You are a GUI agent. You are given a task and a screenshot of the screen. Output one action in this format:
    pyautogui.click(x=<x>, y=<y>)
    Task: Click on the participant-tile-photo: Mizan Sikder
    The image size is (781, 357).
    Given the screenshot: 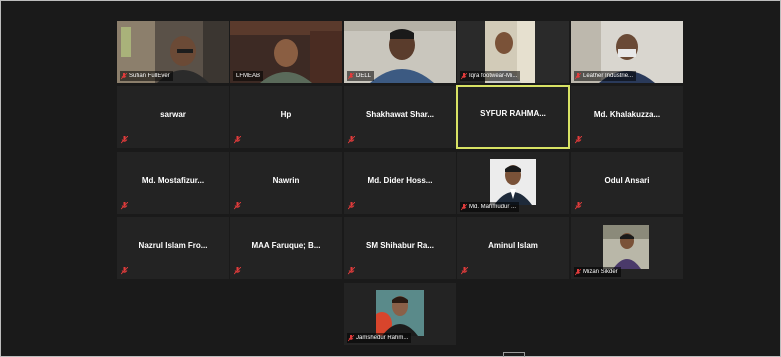 What is the action you would take?
    pyautogui.click(x=627, y=248)
    